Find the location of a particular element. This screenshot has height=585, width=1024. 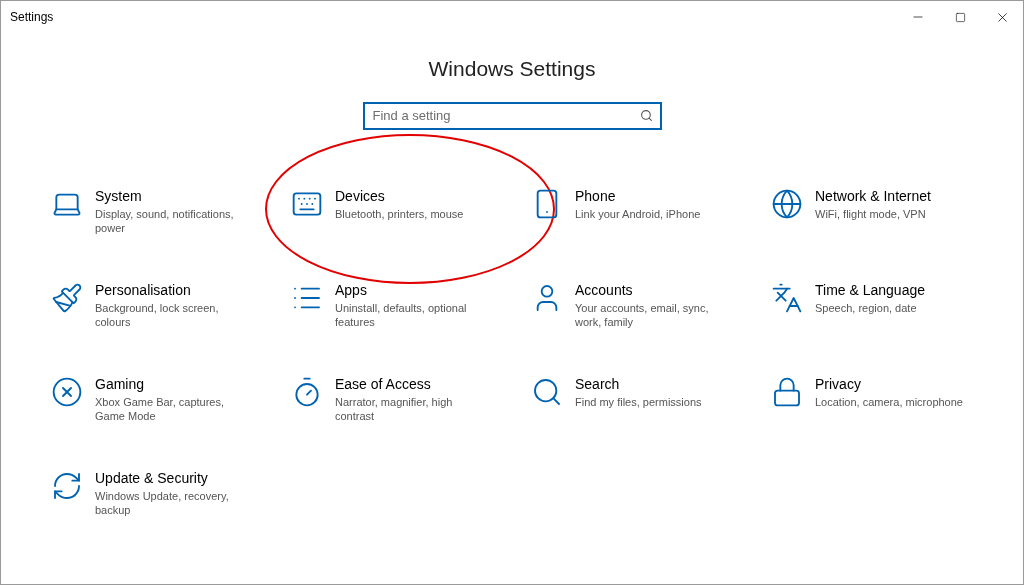

window-title: Settings is located at coordinates (31, 17).